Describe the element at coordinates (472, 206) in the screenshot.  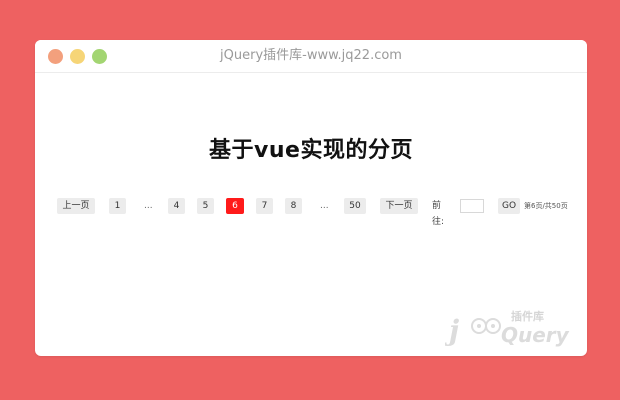
I see `goto-page-input` at that location.